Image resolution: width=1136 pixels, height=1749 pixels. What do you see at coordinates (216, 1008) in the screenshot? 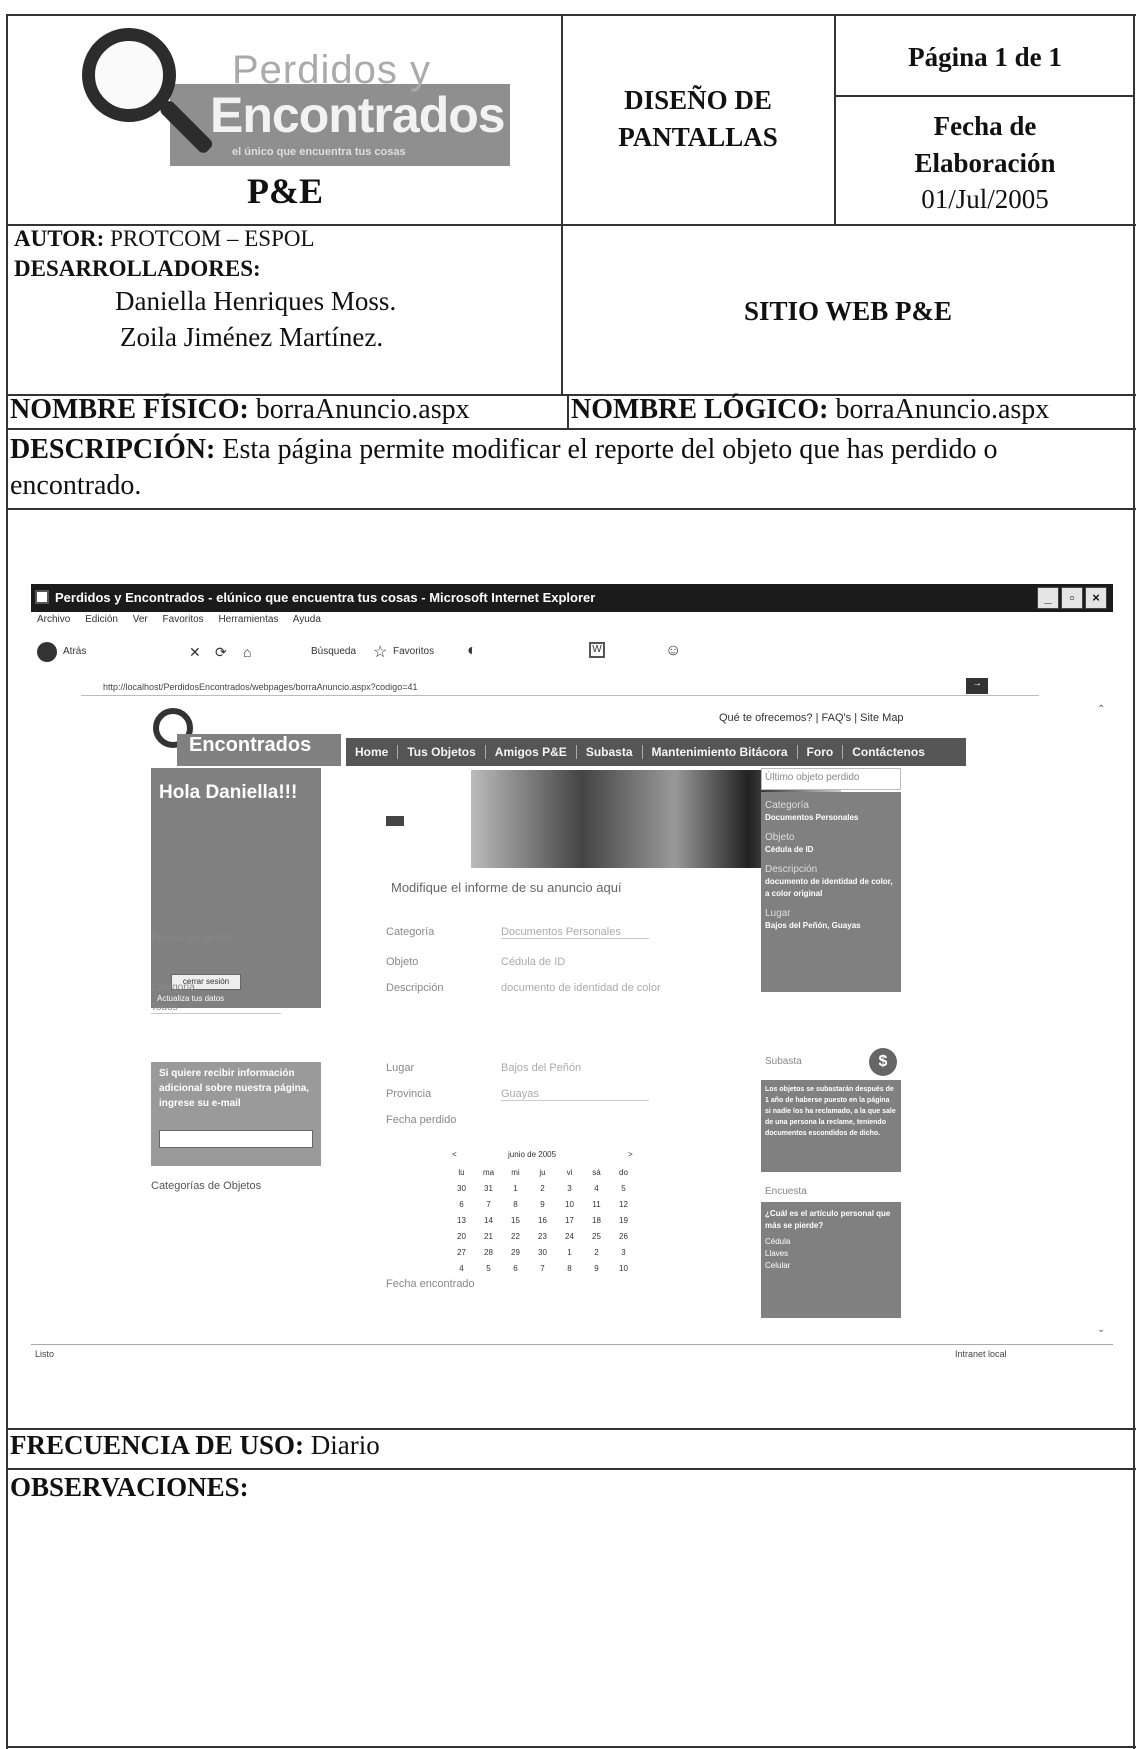
I see `category-select-left: Todos` at bounding box center [216, 1008].